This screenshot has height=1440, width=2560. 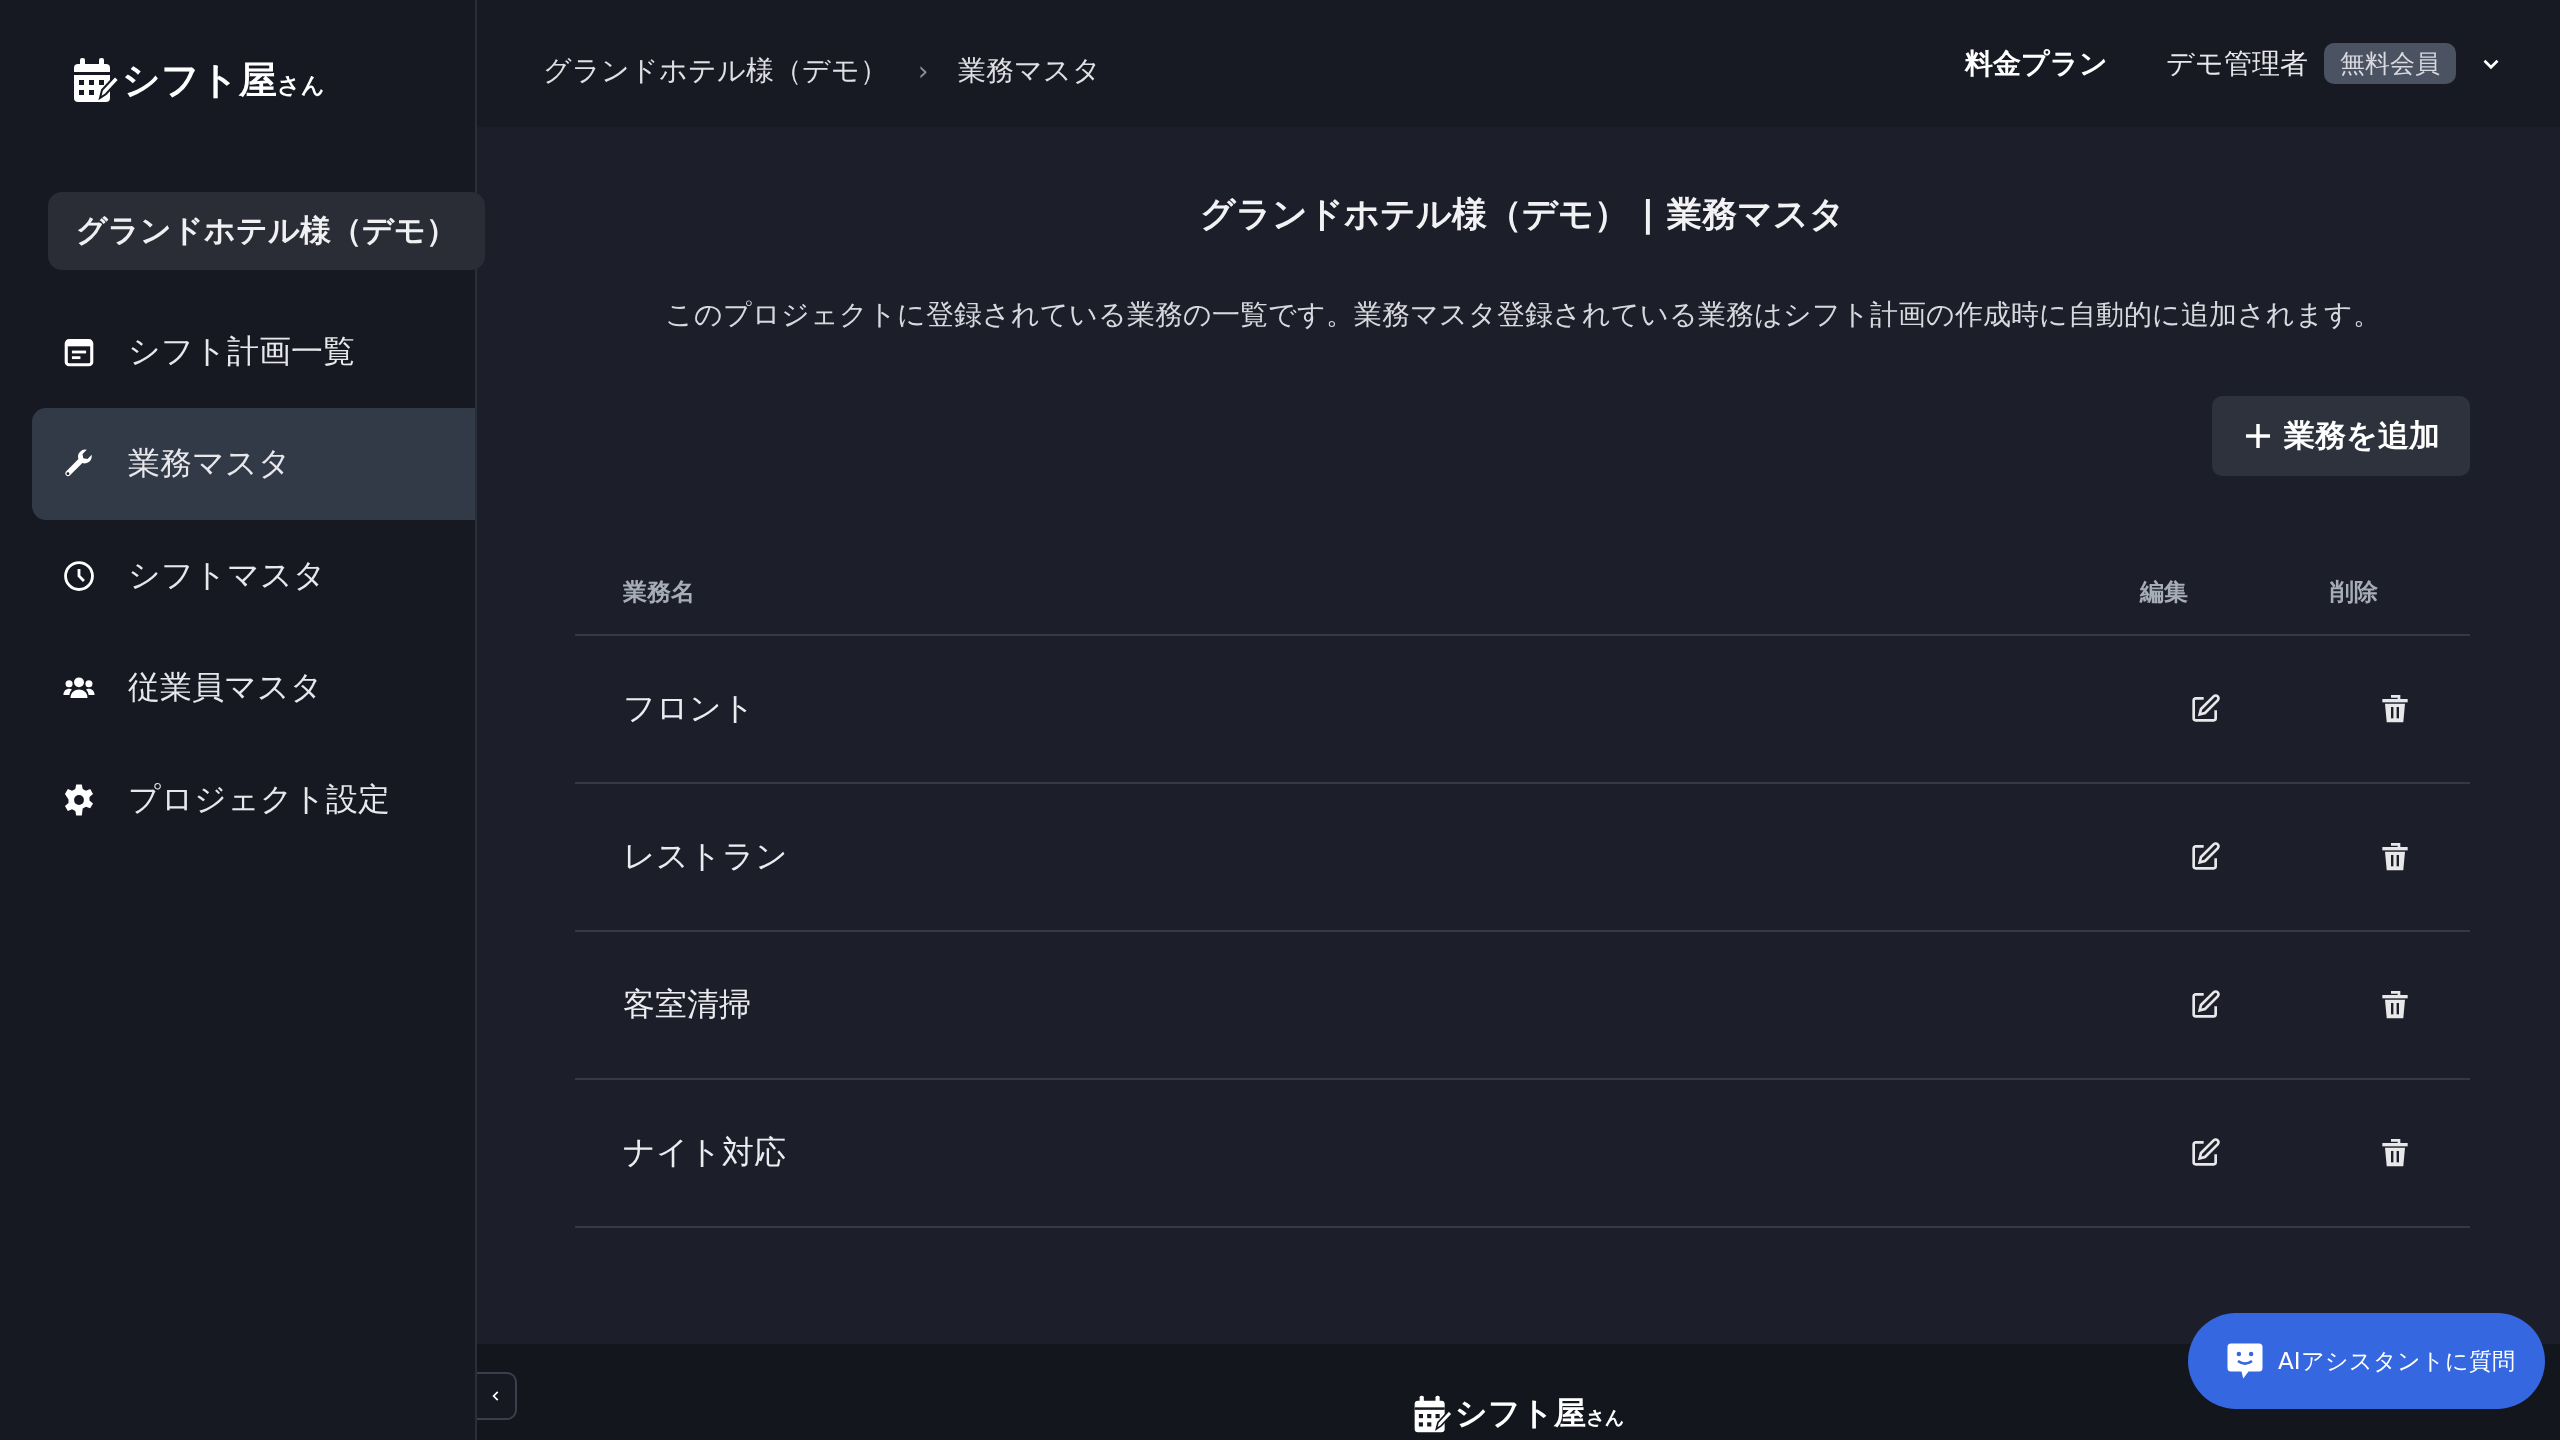 I want to click on sidebar-item: プロジェクト設定, so click(x=253, y=800).